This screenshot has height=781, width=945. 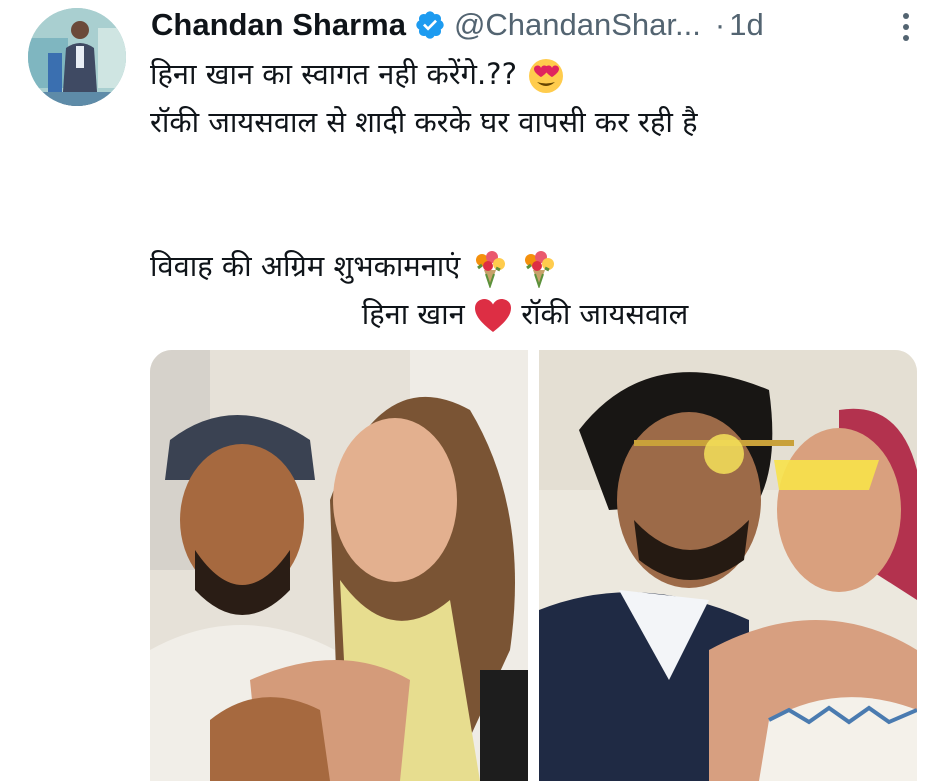 What do you see at coordinates (333, 74) in the screenshot?
I see `tweet-line-1-text: हिना खान का स्वागत नही करेंगे.??` at bounding box center [333, 74].